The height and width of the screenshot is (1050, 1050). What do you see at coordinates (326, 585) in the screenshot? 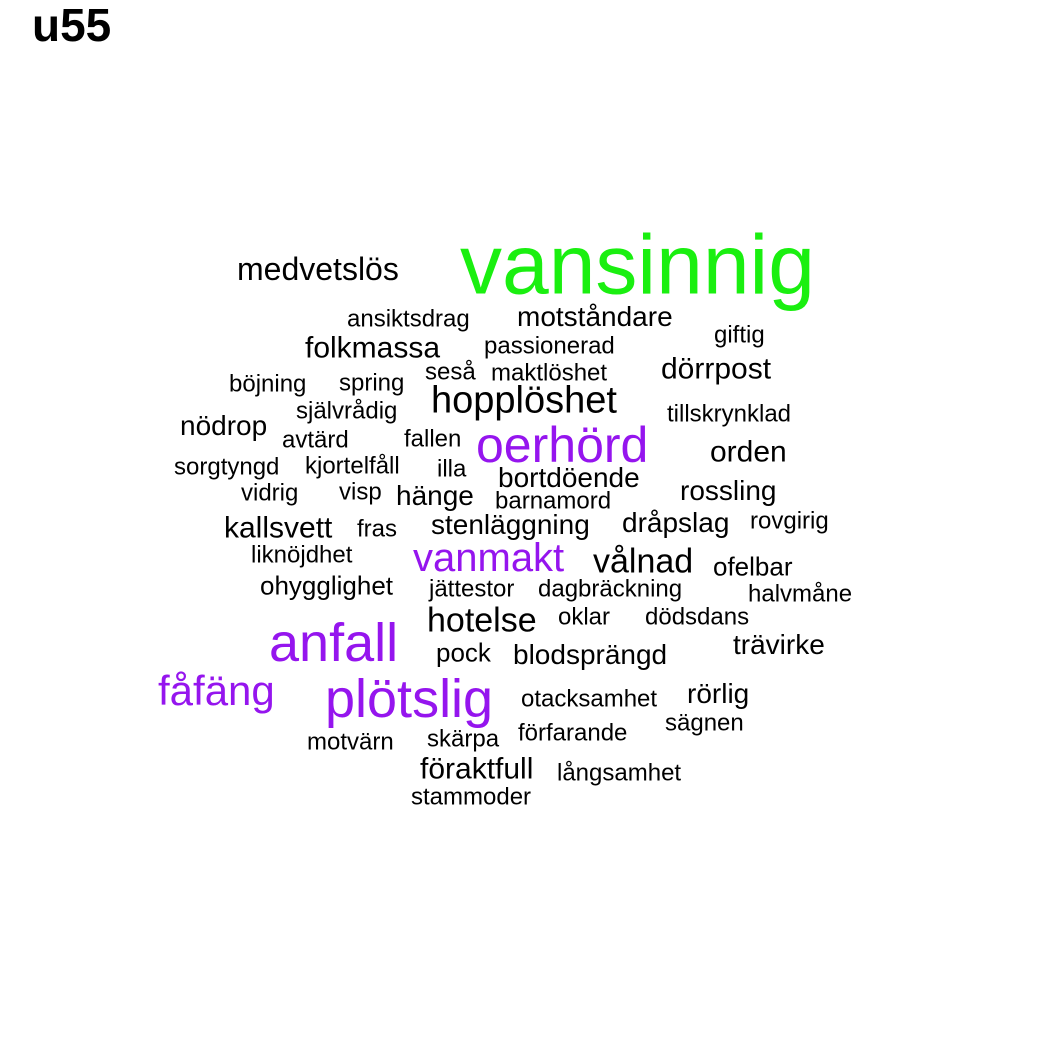
I see `cloud-word: ohygglighet` at bounding box center [326, 585].